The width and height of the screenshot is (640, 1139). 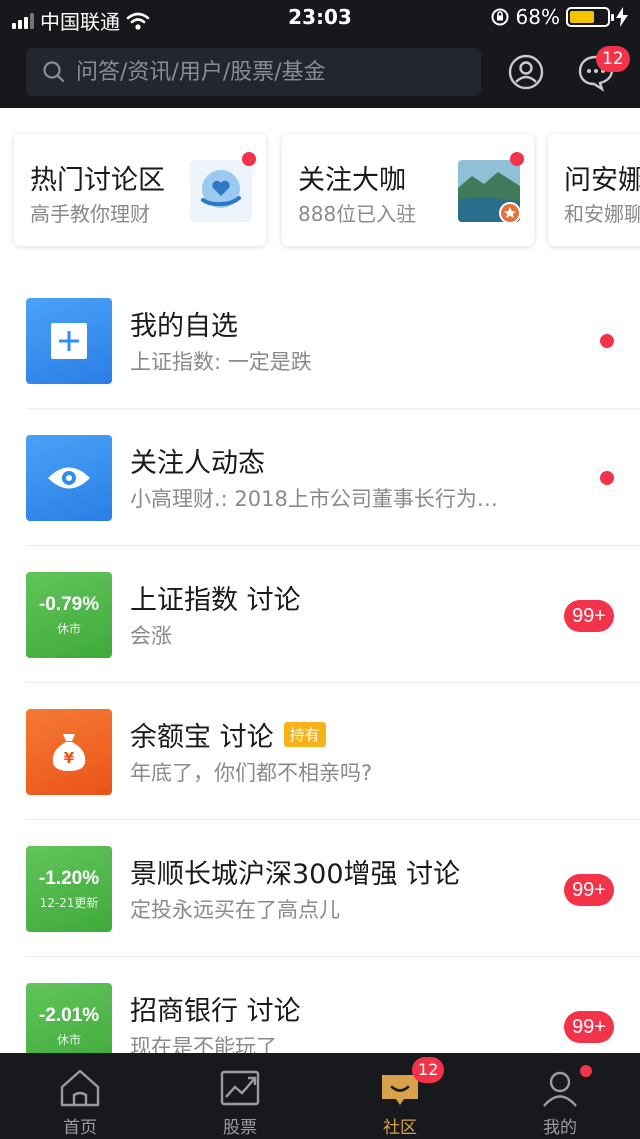 What do you see at coordinates (251, 773) in the screenshot?
I see `item-subtitle: 年底了，你们都不相亲吗?` at bounding box center [251, 773].